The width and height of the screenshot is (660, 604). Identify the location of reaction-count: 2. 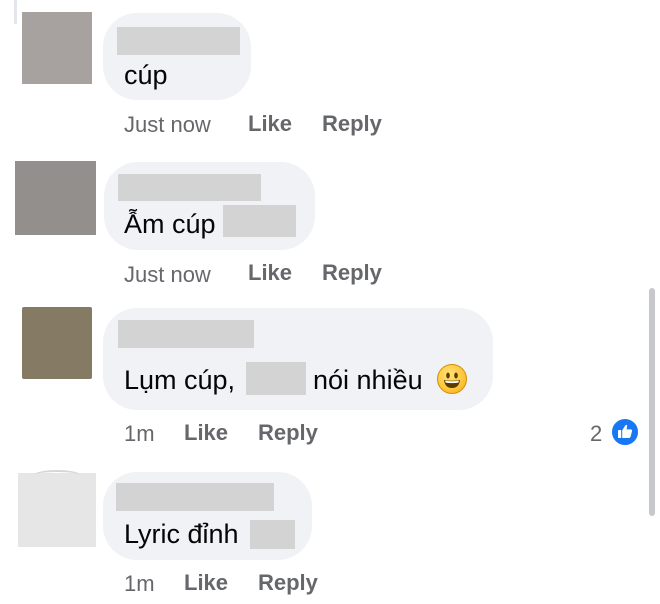
(596, 434).